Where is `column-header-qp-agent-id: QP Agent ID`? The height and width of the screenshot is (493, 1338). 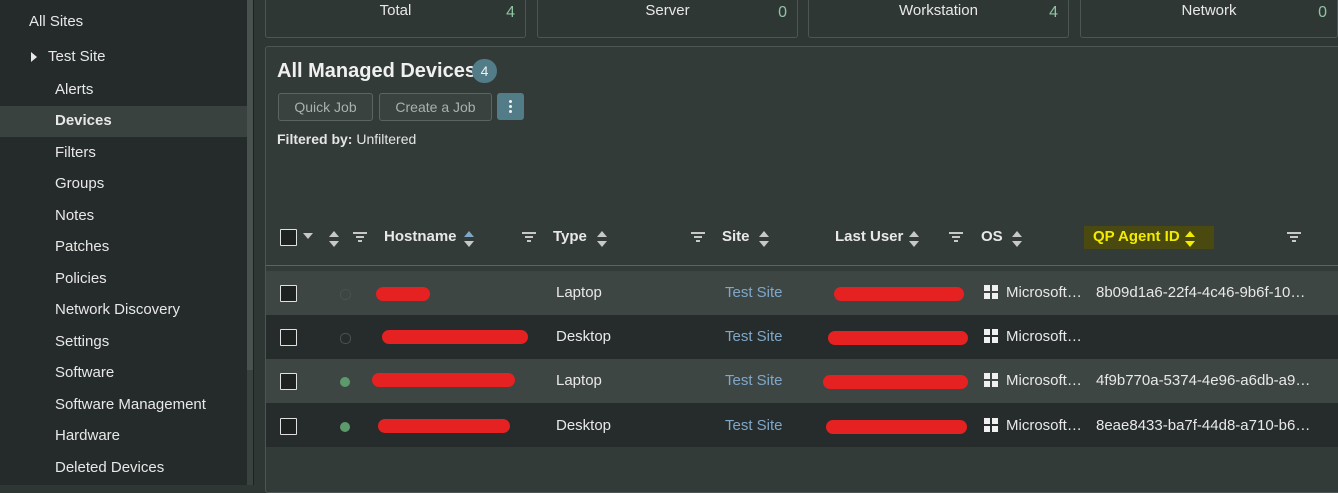
column-header-qp-agent-id: QP Agent ID is located at coordinates (1136, 236).